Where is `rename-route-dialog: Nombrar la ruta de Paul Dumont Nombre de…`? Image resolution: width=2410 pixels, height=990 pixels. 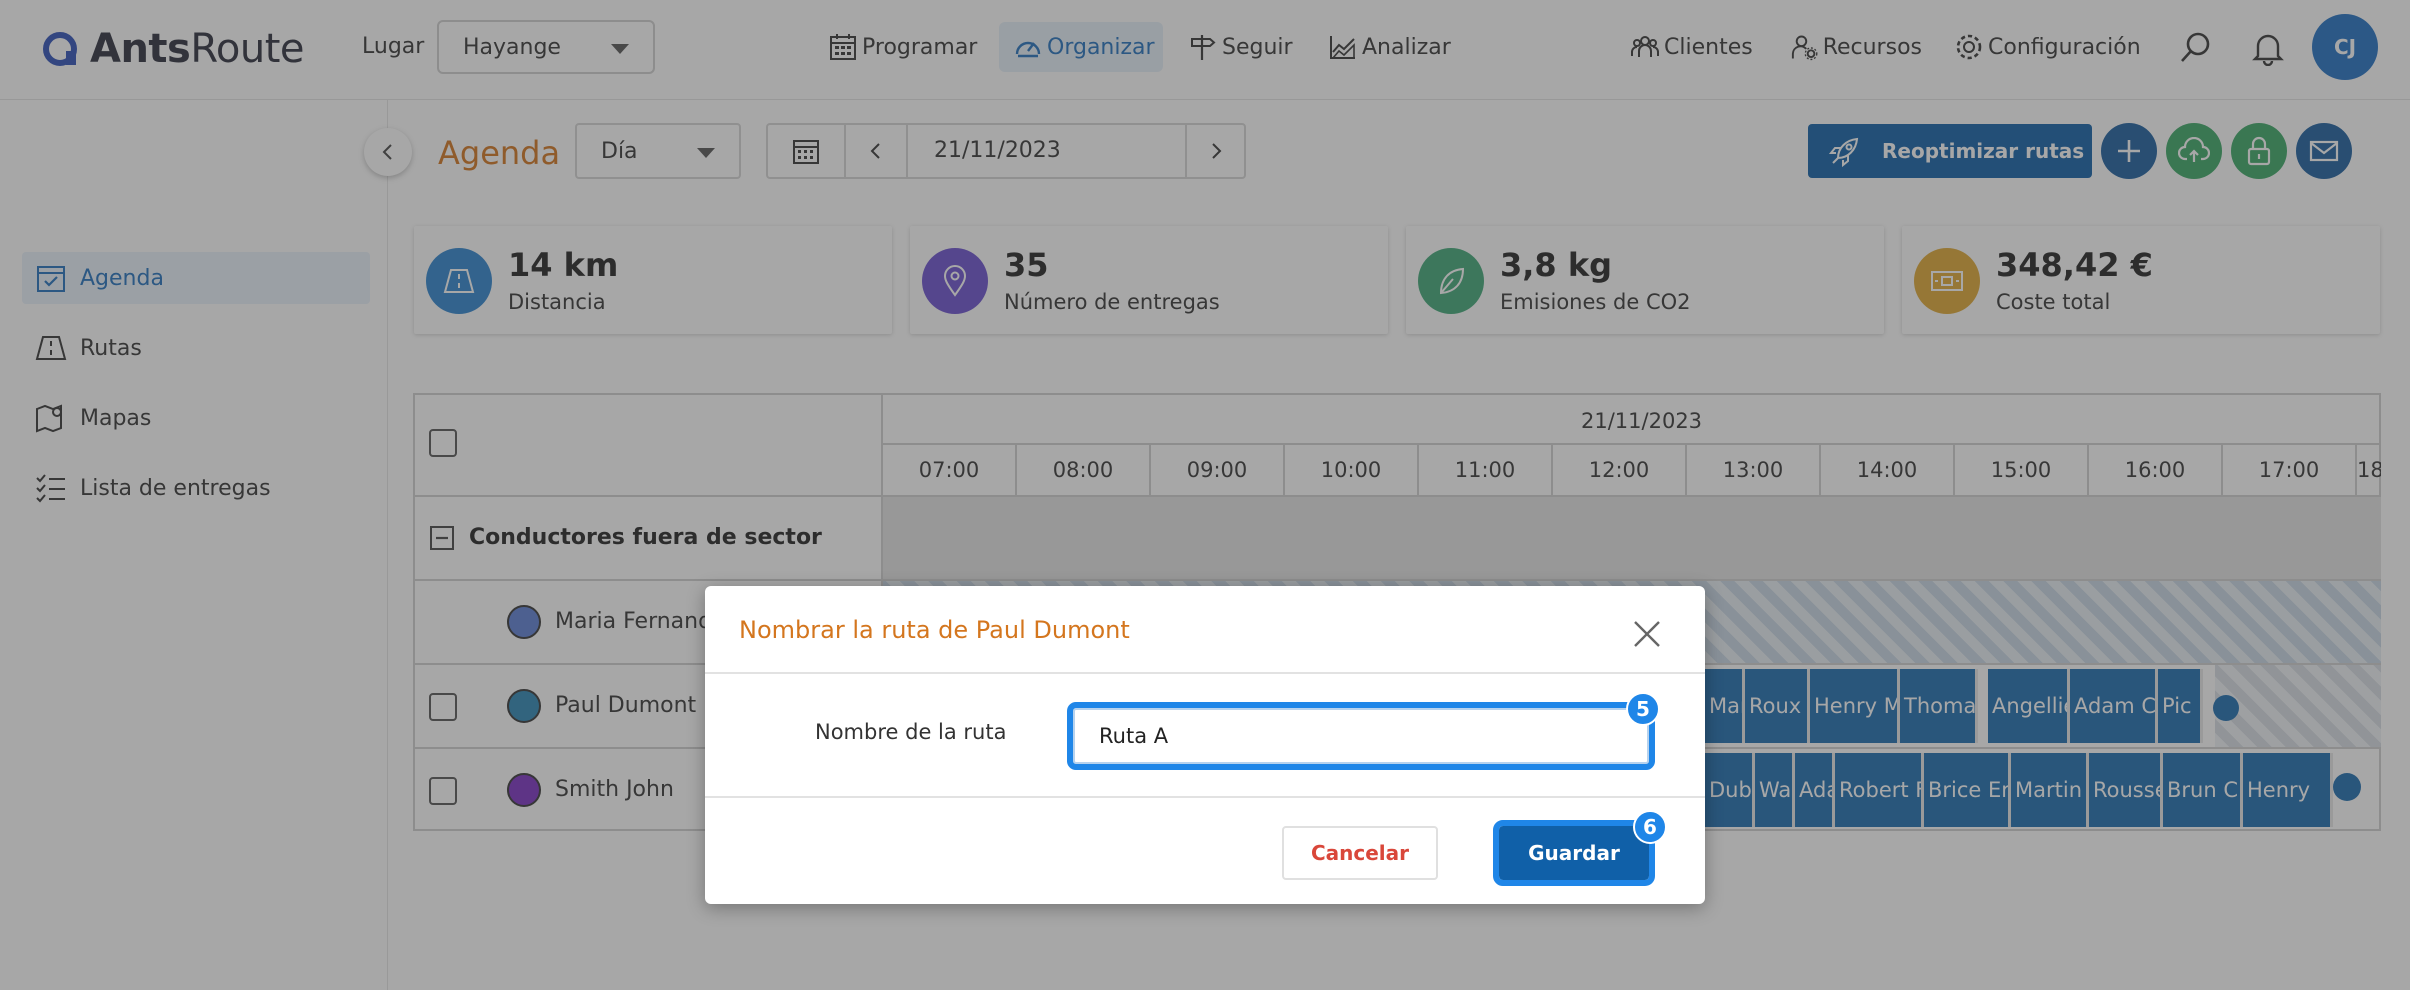 rename-route-dialog: Nombrar la ruta de Paul Dumont Nombre de… is located at coordinates (1205, 745).